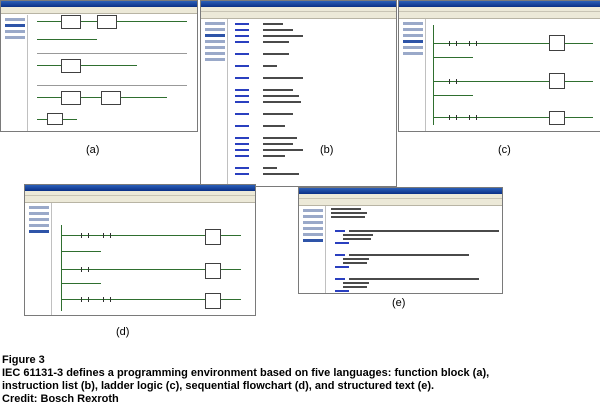 This screenshot has height=407, width=600. I want to click on screenshot-structured-text, so click(400, 240).